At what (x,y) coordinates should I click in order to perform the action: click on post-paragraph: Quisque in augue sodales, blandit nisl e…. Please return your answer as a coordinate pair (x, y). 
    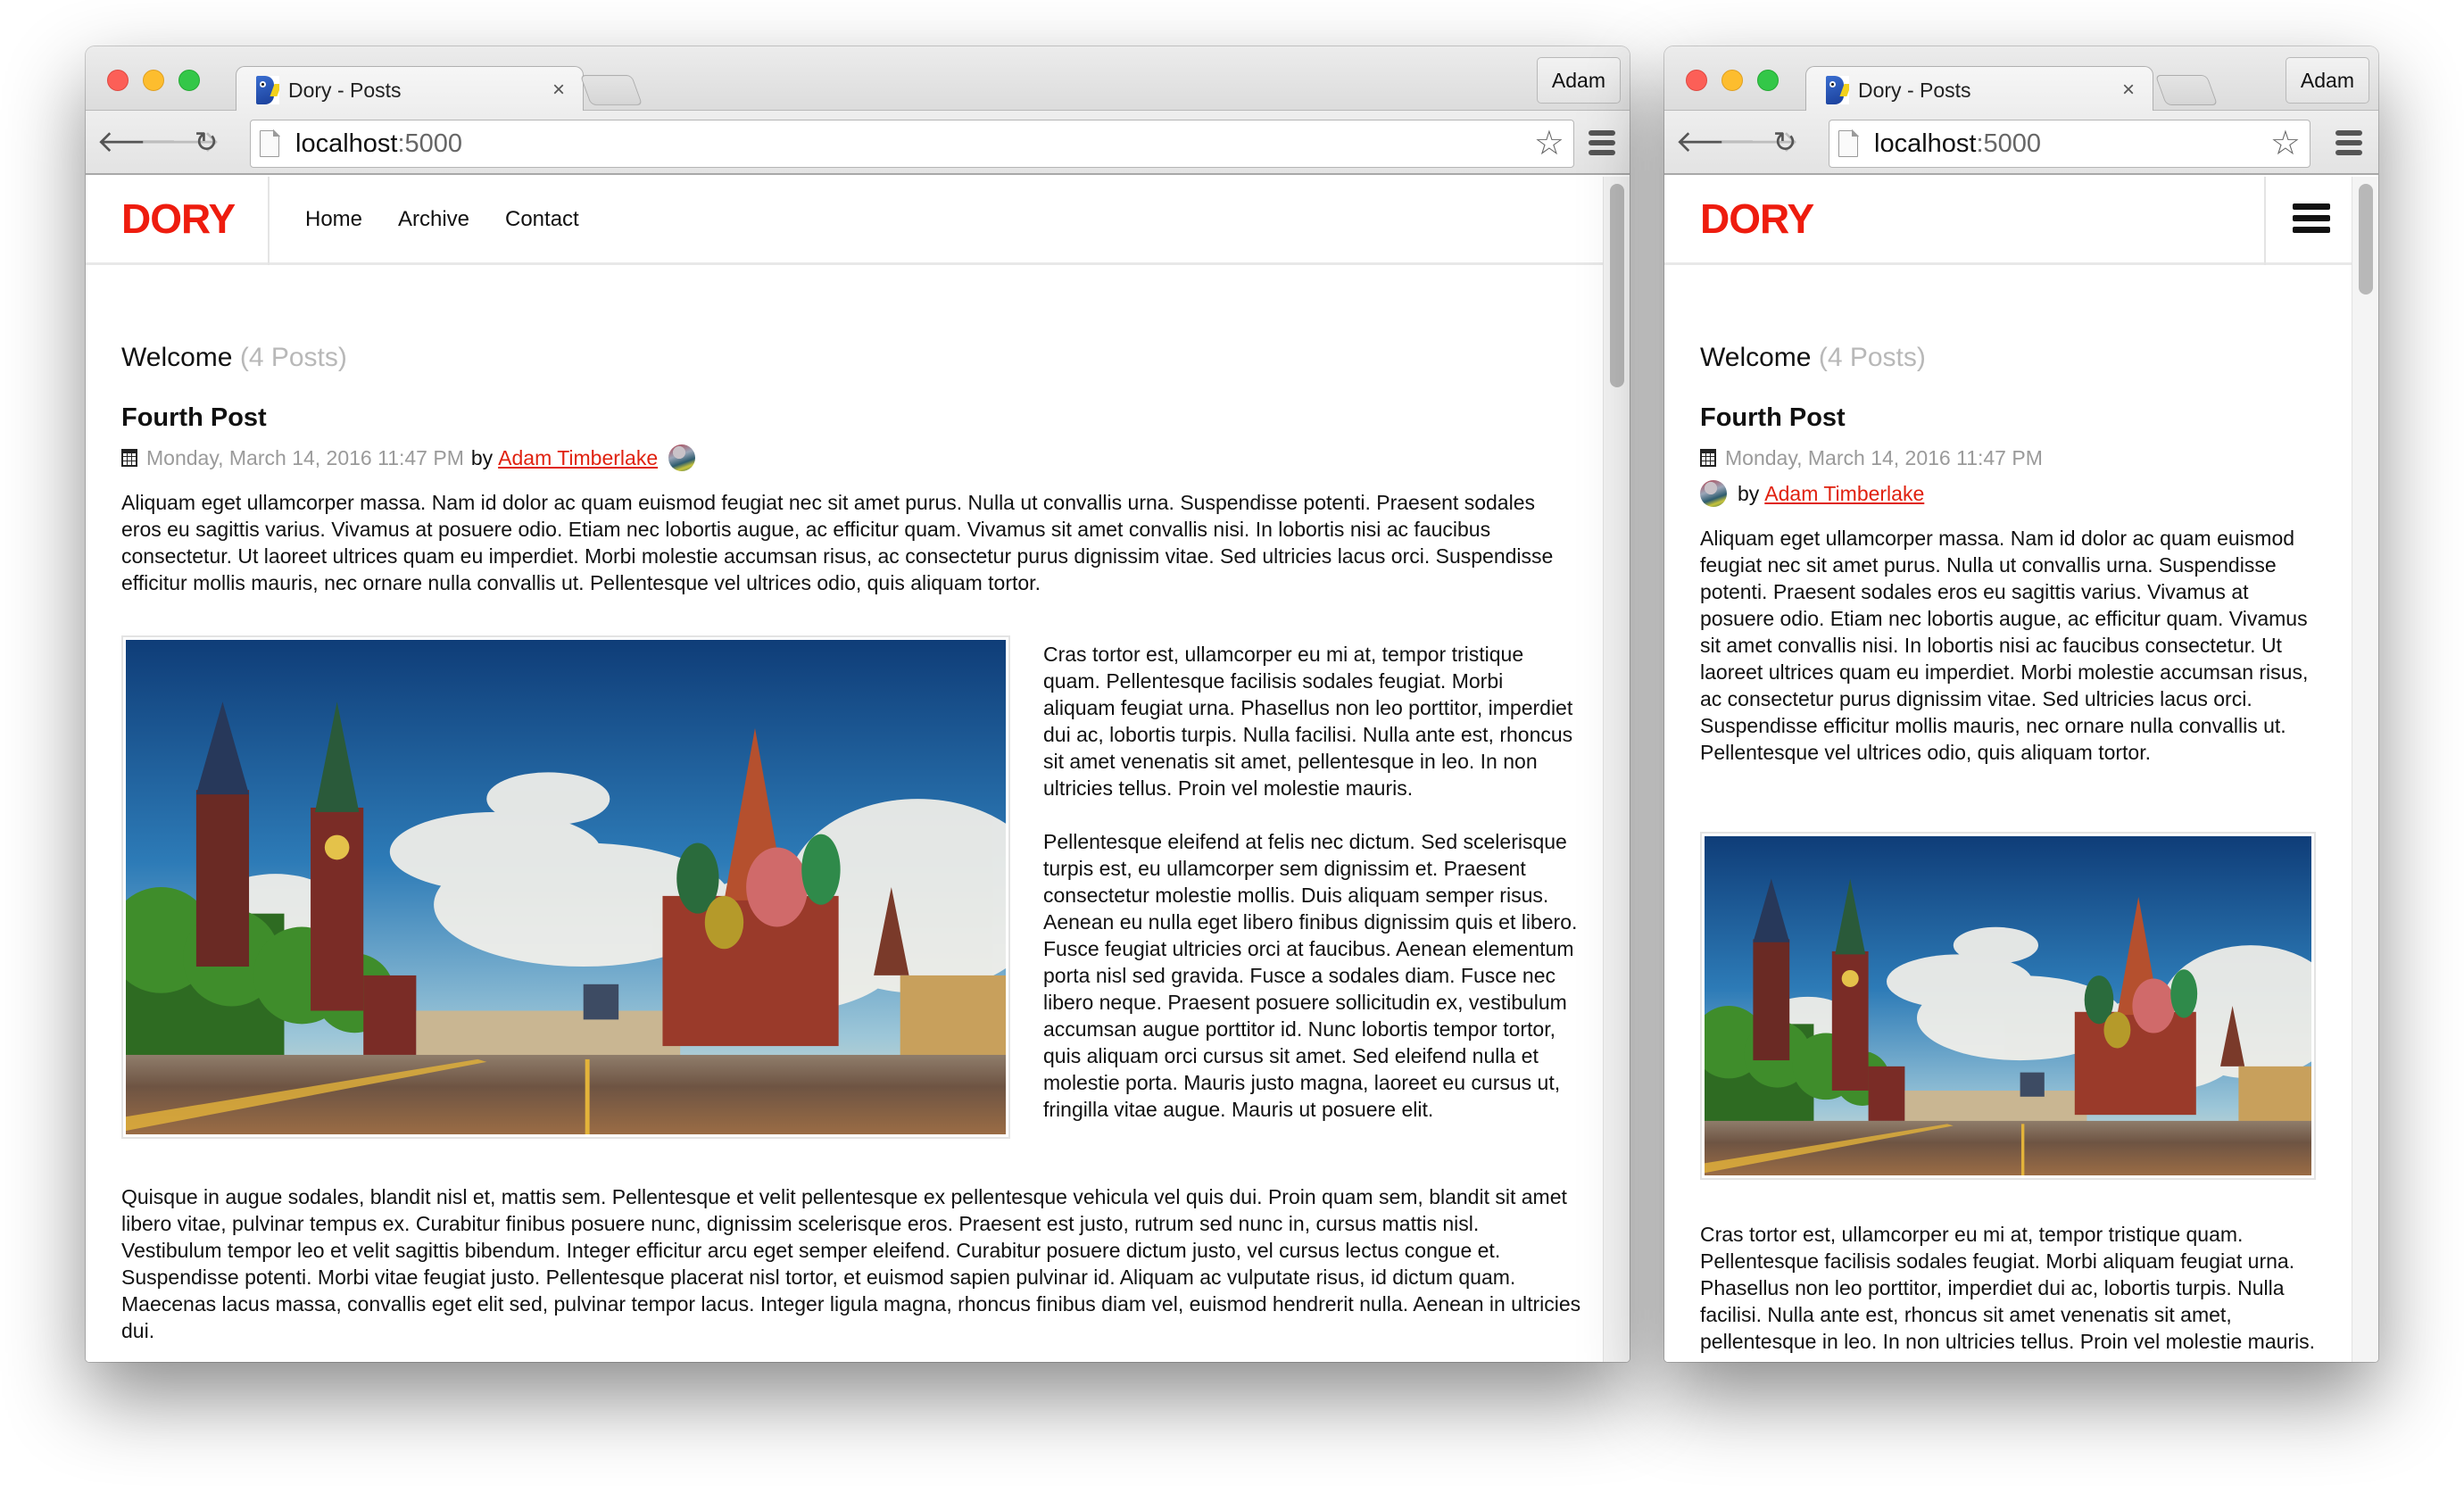
    Looking at the image, I should click on (851, 1263).